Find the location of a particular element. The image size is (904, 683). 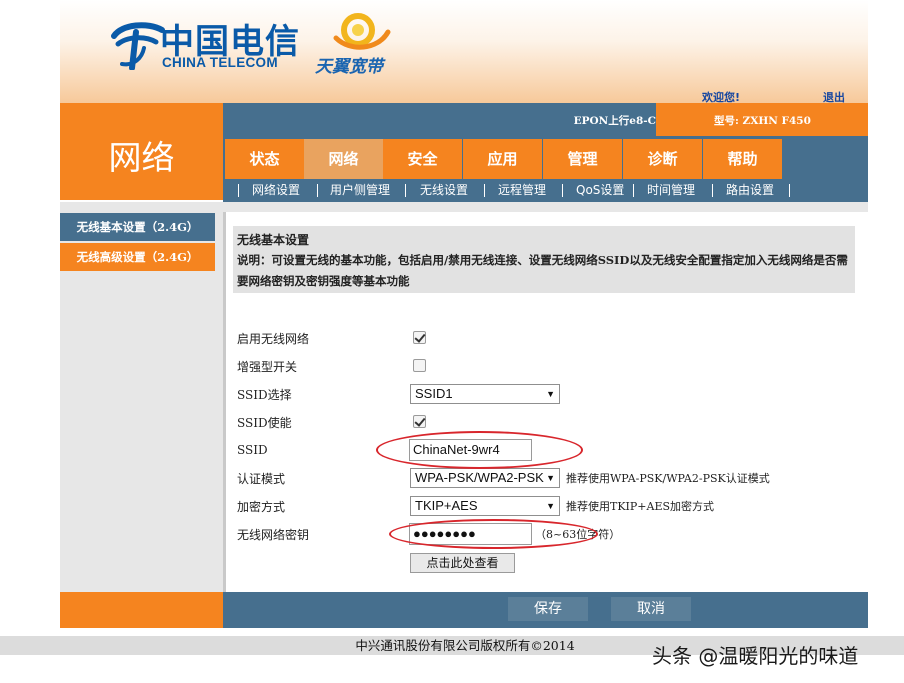

tab-help: 帮助 is located at coordinates (742, 159).